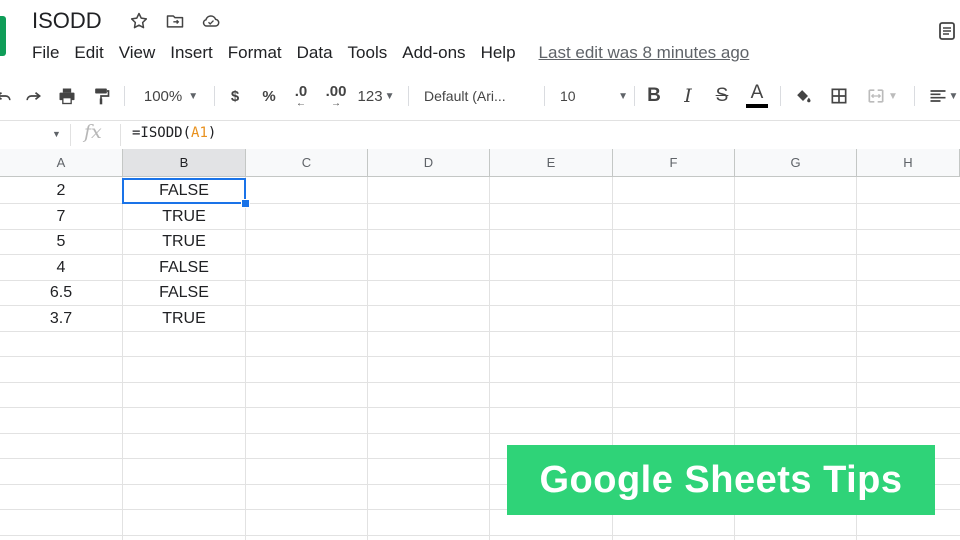 This screenshot has width=960, height=540. What do you see at coordinates (336, 96) in the screenshot?
I see `increase-decimals-button: .00 →` at bounding box center [336, 96].